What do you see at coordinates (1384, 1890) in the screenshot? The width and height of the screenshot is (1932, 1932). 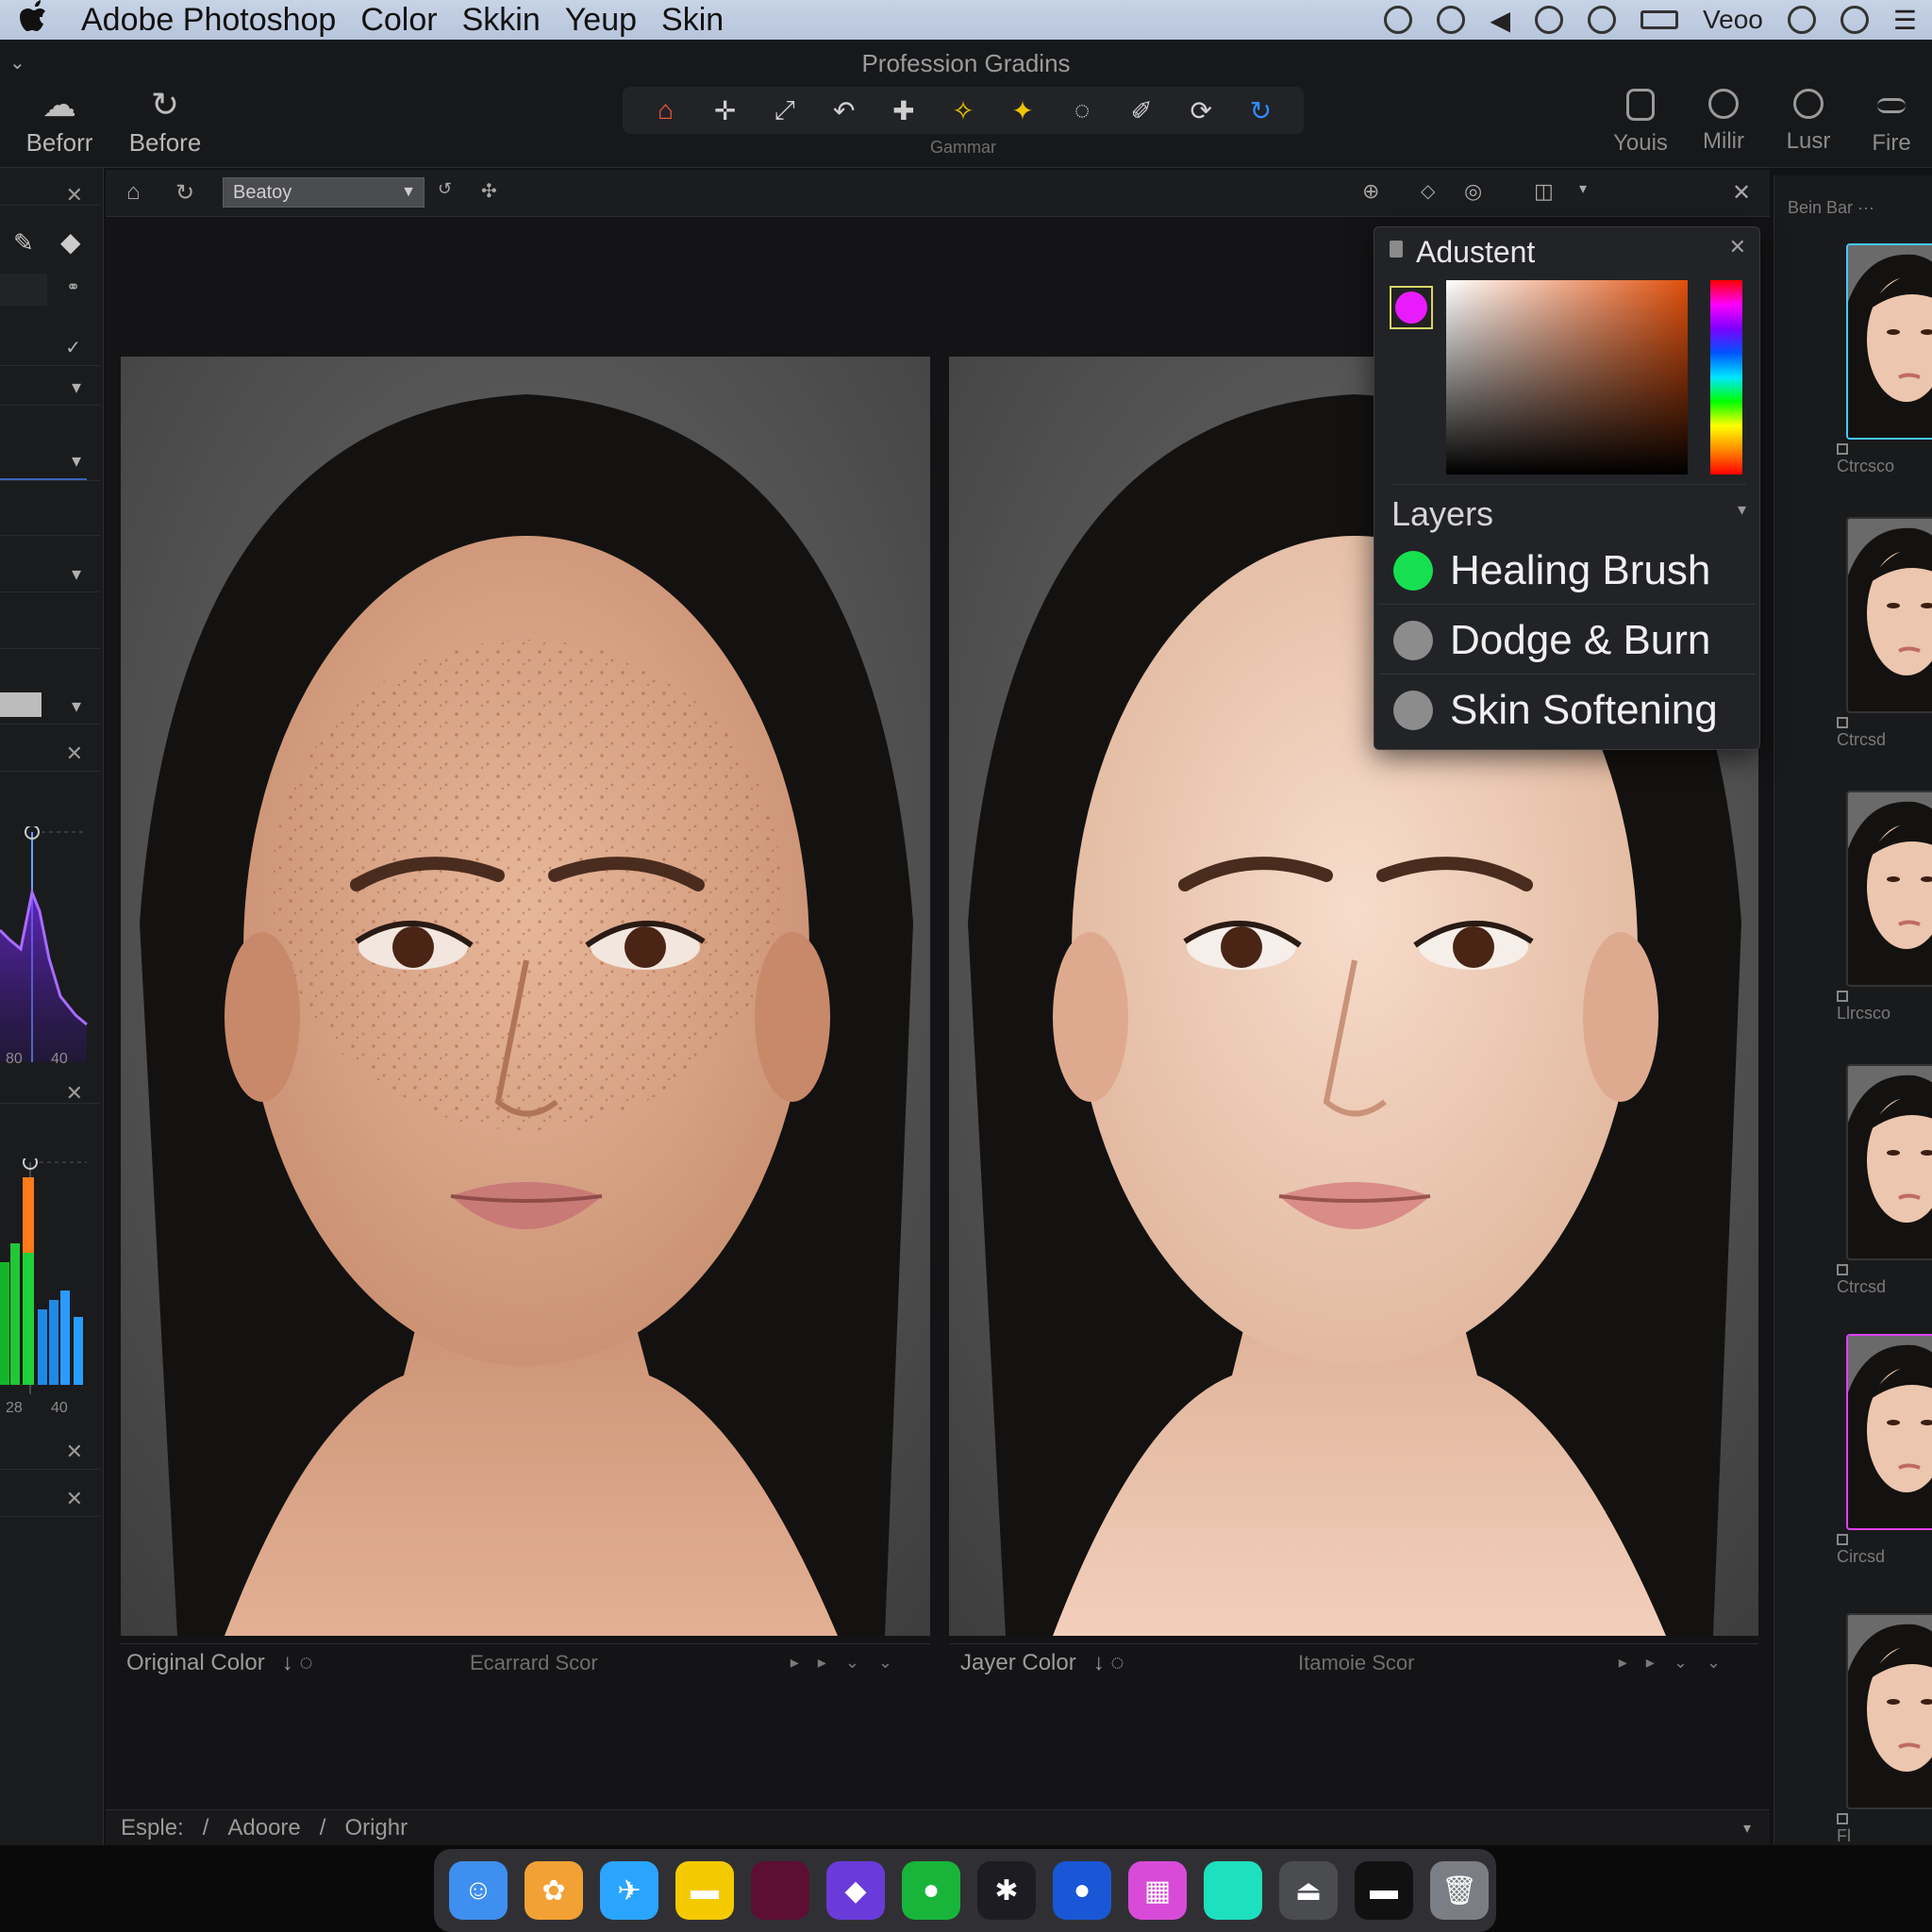 I see `app-black-icon: ▬` at bounding box center [1384, 1890].